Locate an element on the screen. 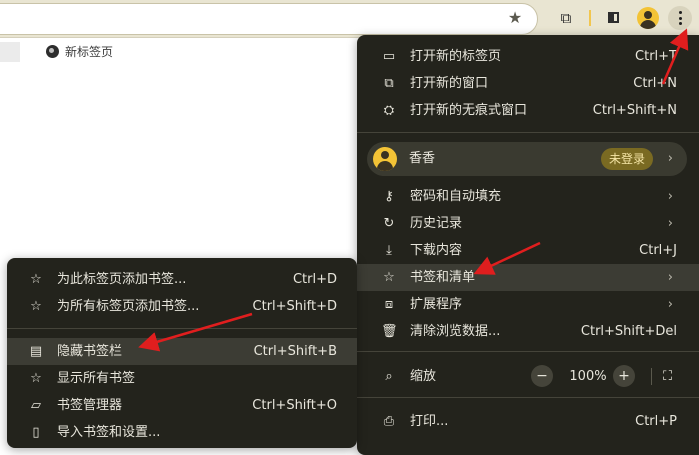 This screenshot has height=455, width=699. book-icon: ▯ is located at coordinates (36, 432).